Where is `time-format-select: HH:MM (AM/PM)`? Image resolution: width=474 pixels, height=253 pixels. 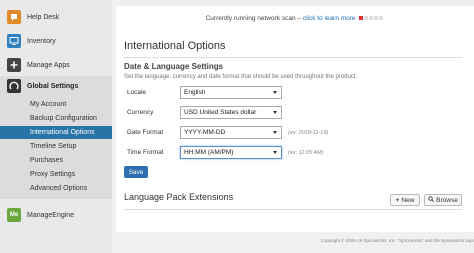
time-format-select: HH:MM (AM/PM) is located at coordinates (231, 152).